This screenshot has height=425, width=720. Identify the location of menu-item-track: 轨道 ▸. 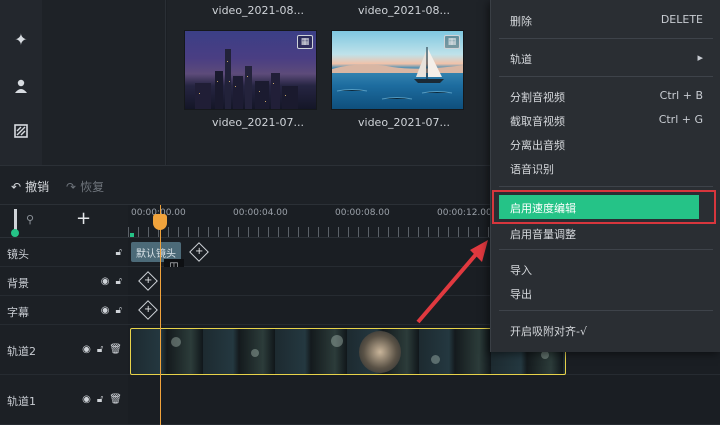
(605, 58).